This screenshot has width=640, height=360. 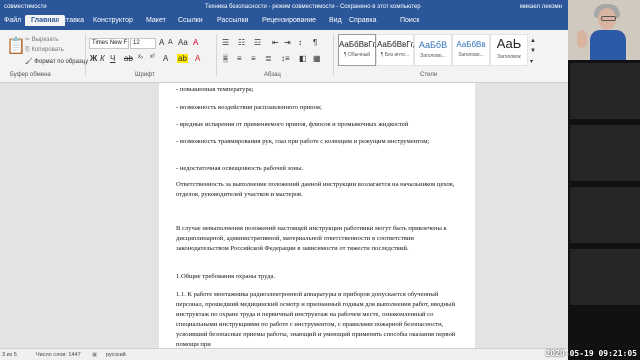 What do you see at coordinates (268, 58) in the screenshot?
I see `justify-icon: ≣` at bounding box center [268, 58].